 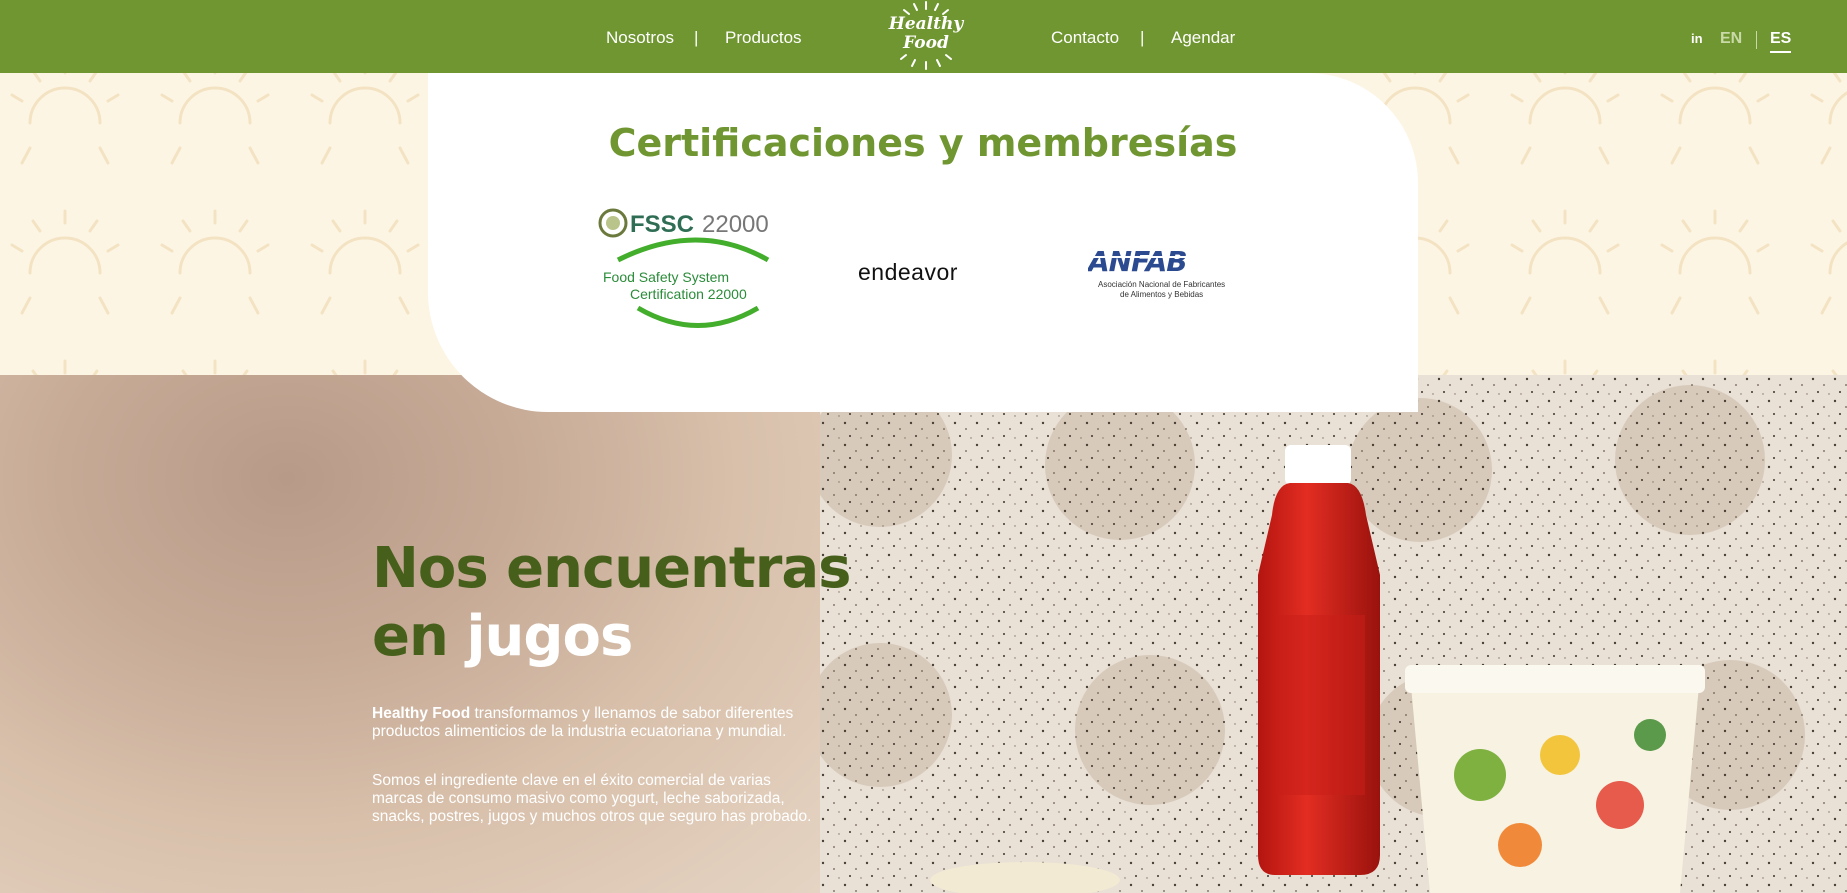 I want to click on fssc-line2: Certification 22000, so click(x=688, y=294).